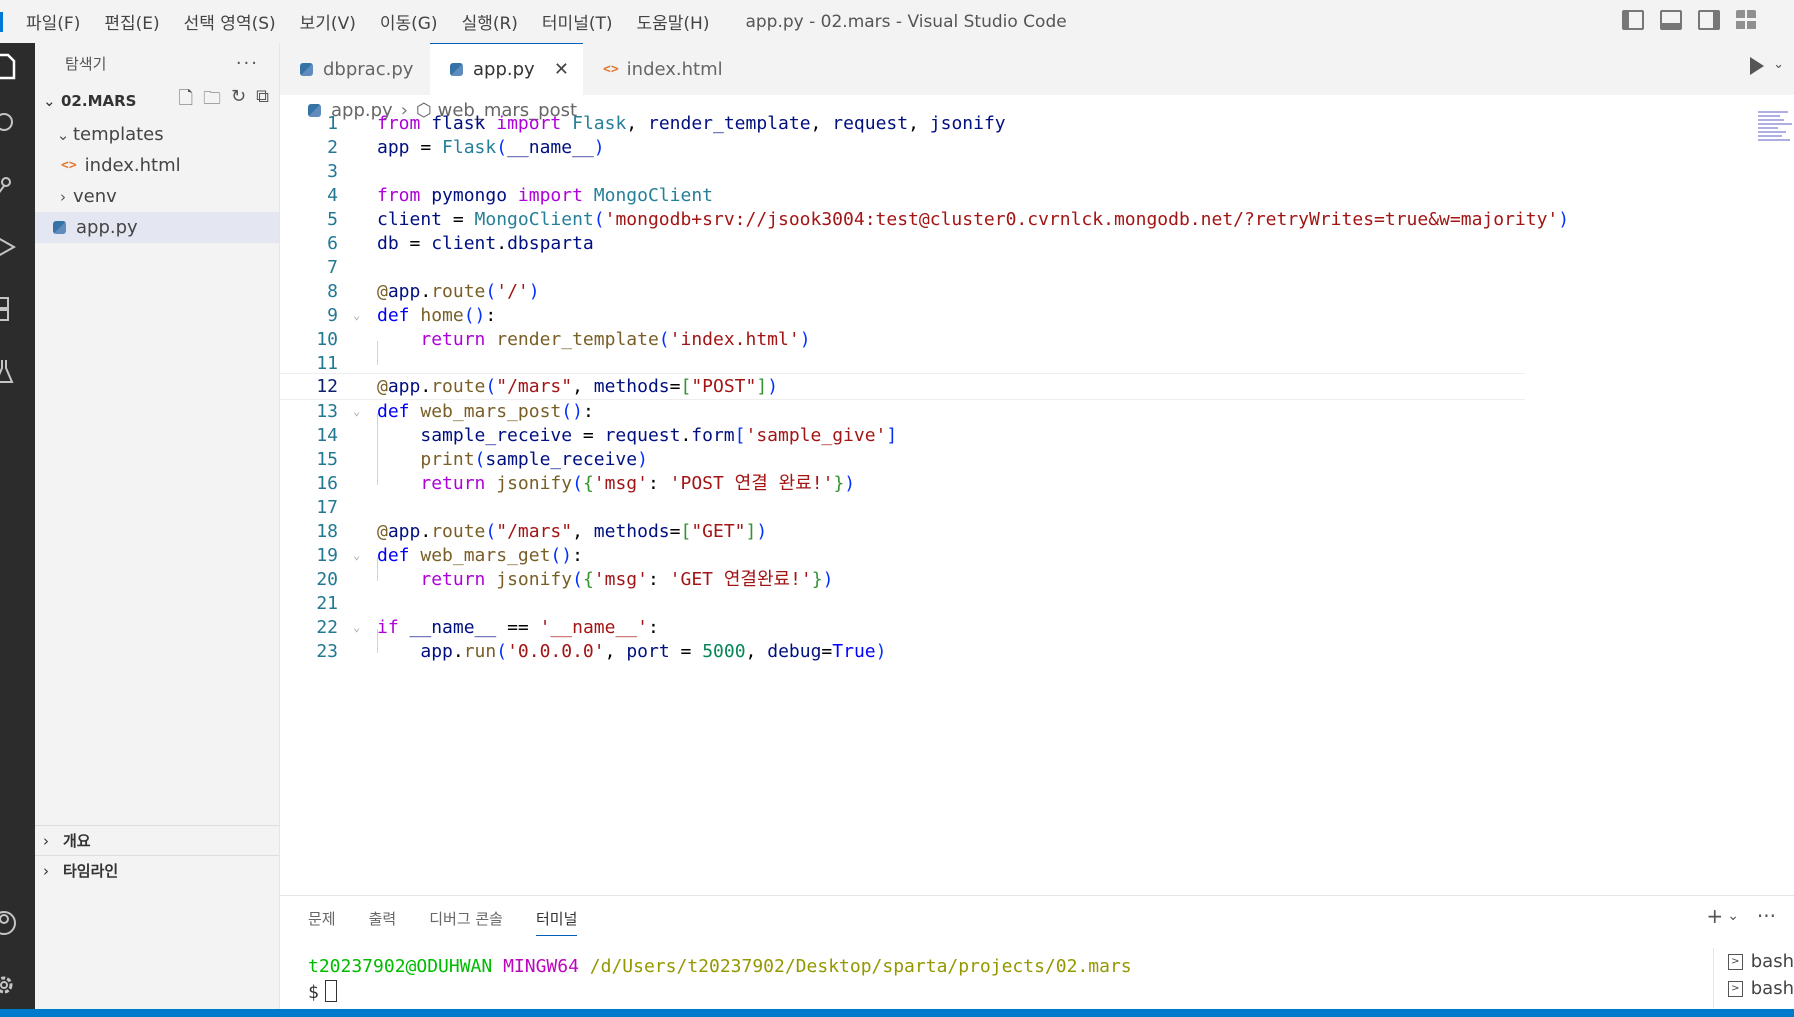 The width and height of the screenshot is (1794, 1017). Describe the element at coordinates (224, 101) in the screenshot. I see `explorer-actions: 🗋 🗀 ↻ ⧉` at that location.